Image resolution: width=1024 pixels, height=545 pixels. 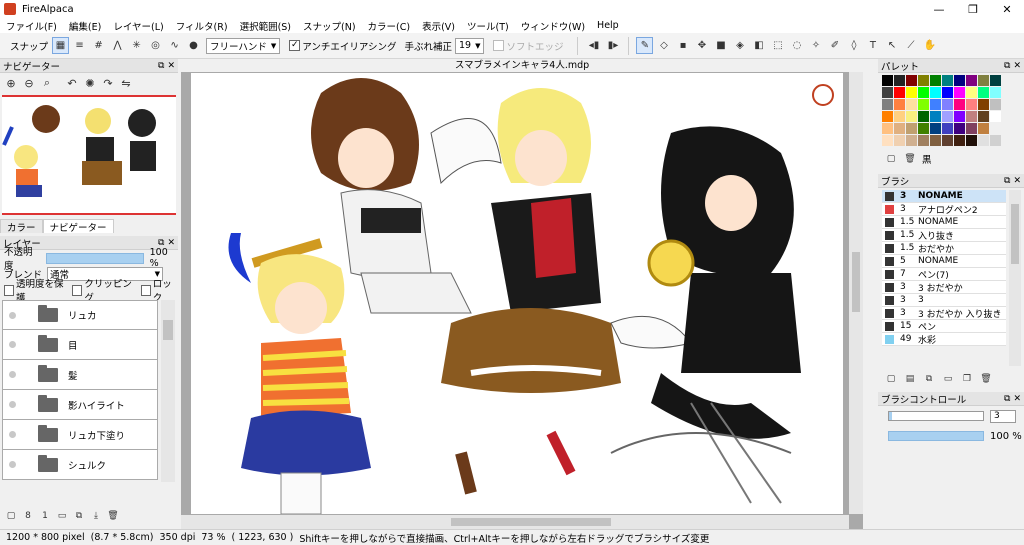 What do you see at coordinates (113, 516) in the screenshot?
I see `delete-layer-icon: 🗑` at bounding box center [113, 516].